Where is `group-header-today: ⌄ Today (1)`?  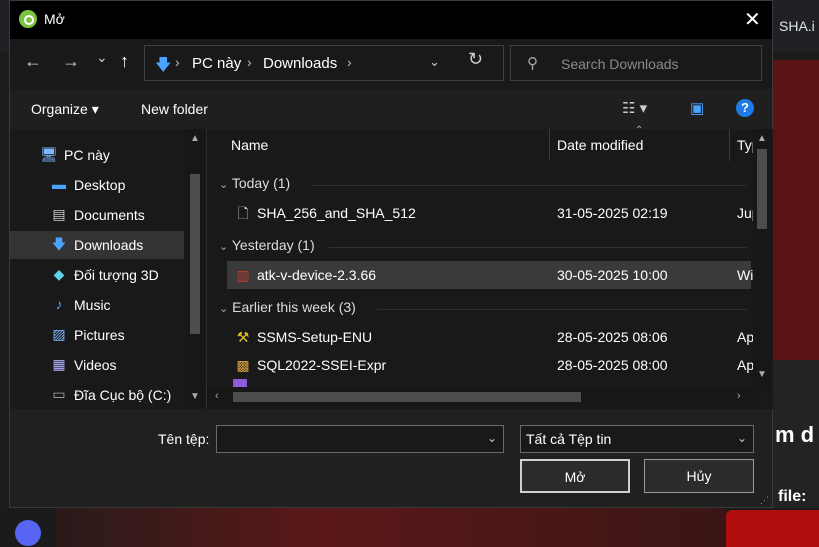 group-header-today: ⌄ Today (1) is located at coordinates (254, 183).